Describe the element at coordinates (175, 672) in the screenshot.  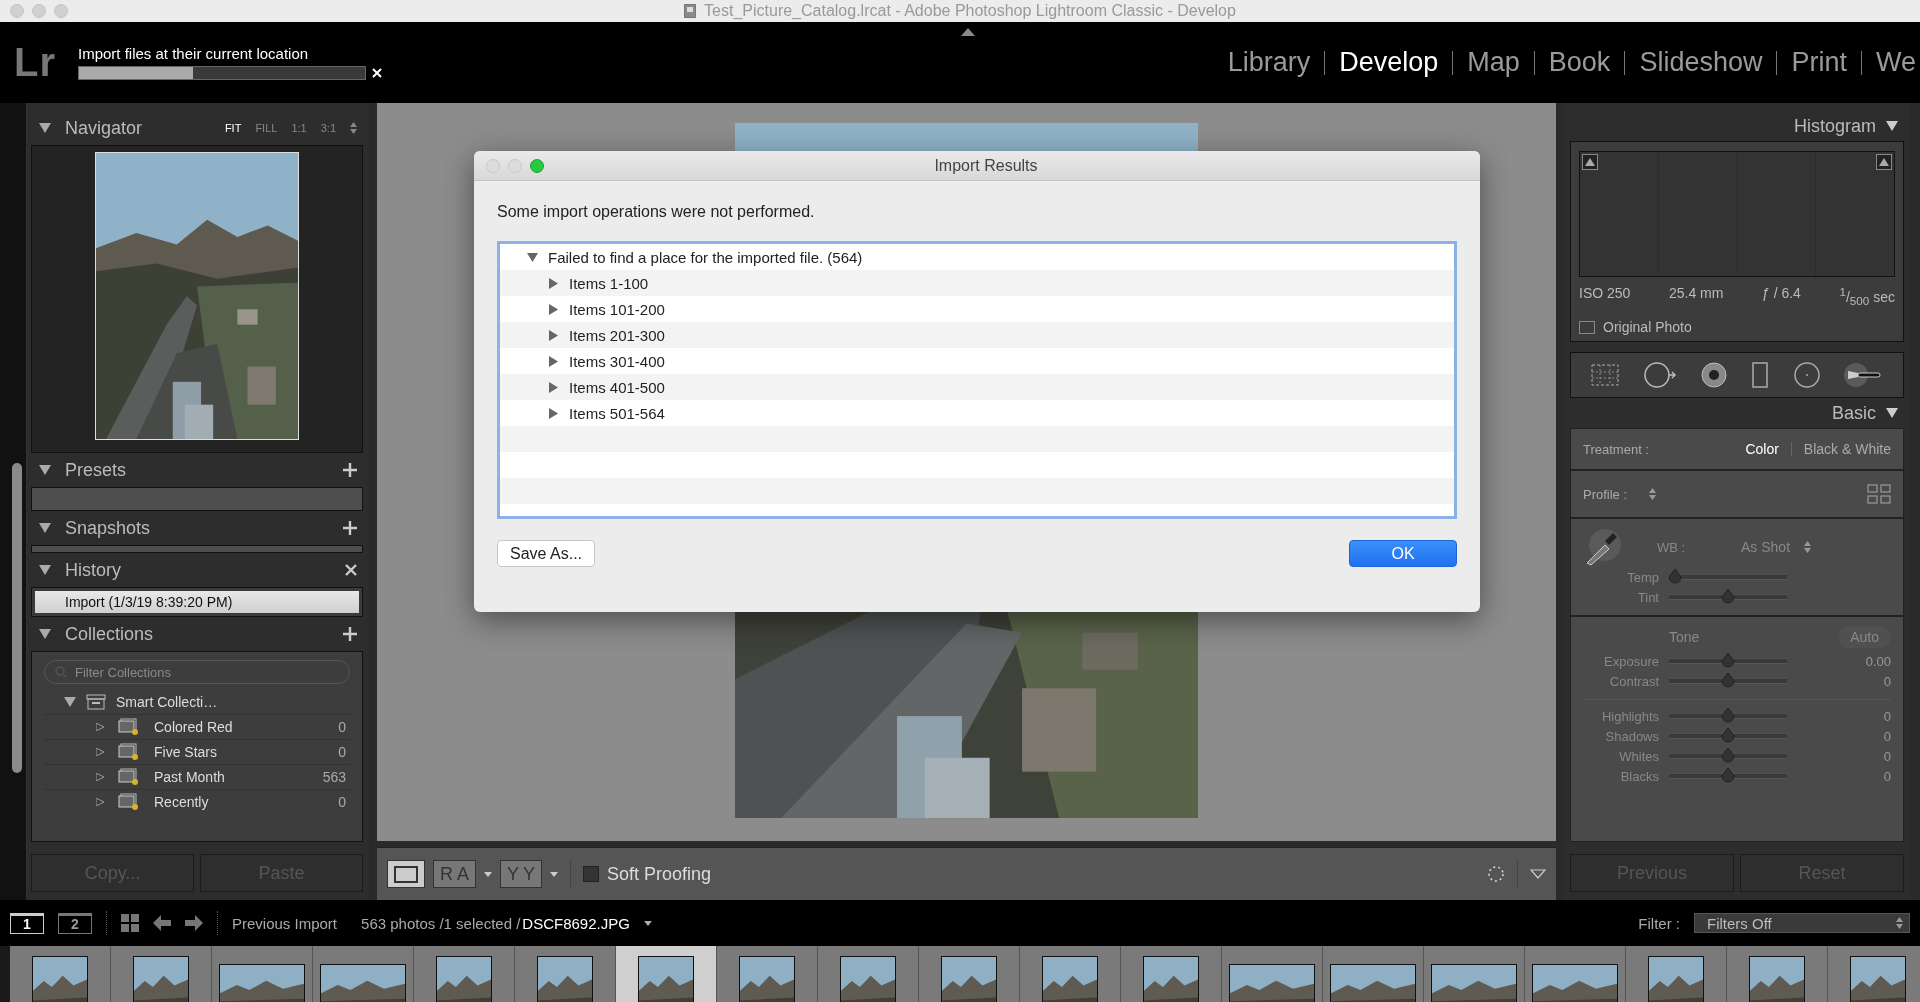
I see `filter-input: Filter Collections` at that location.